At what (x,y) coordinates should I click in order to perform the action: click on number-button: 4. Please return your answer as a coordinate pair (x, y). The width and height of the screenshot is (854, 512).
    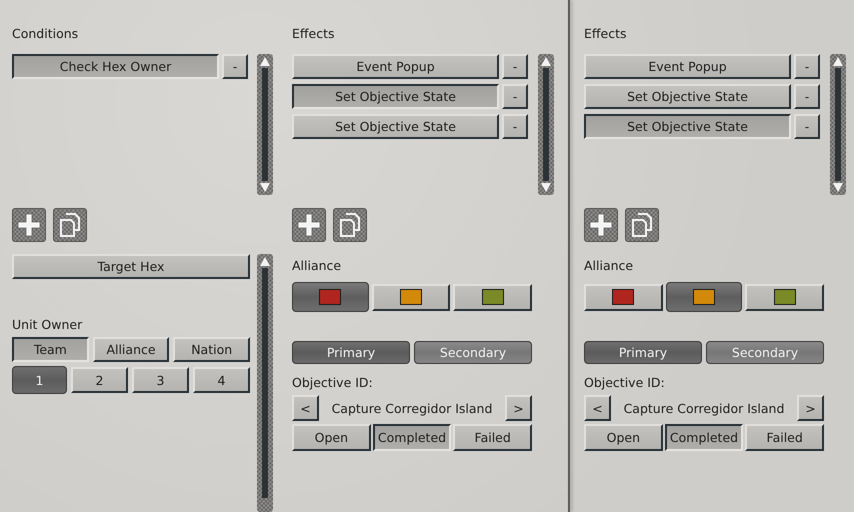
    Looking at the image, I should click on (221, 380).